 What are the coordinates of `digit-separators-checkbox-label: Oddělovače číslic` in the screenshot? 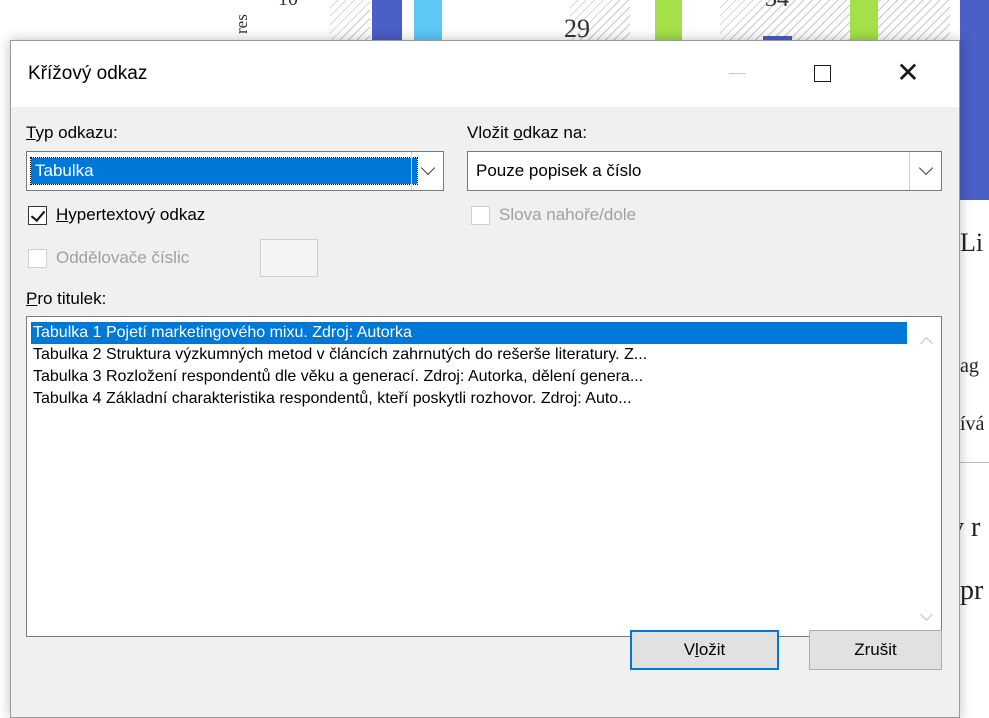 It's located at (123, 257).